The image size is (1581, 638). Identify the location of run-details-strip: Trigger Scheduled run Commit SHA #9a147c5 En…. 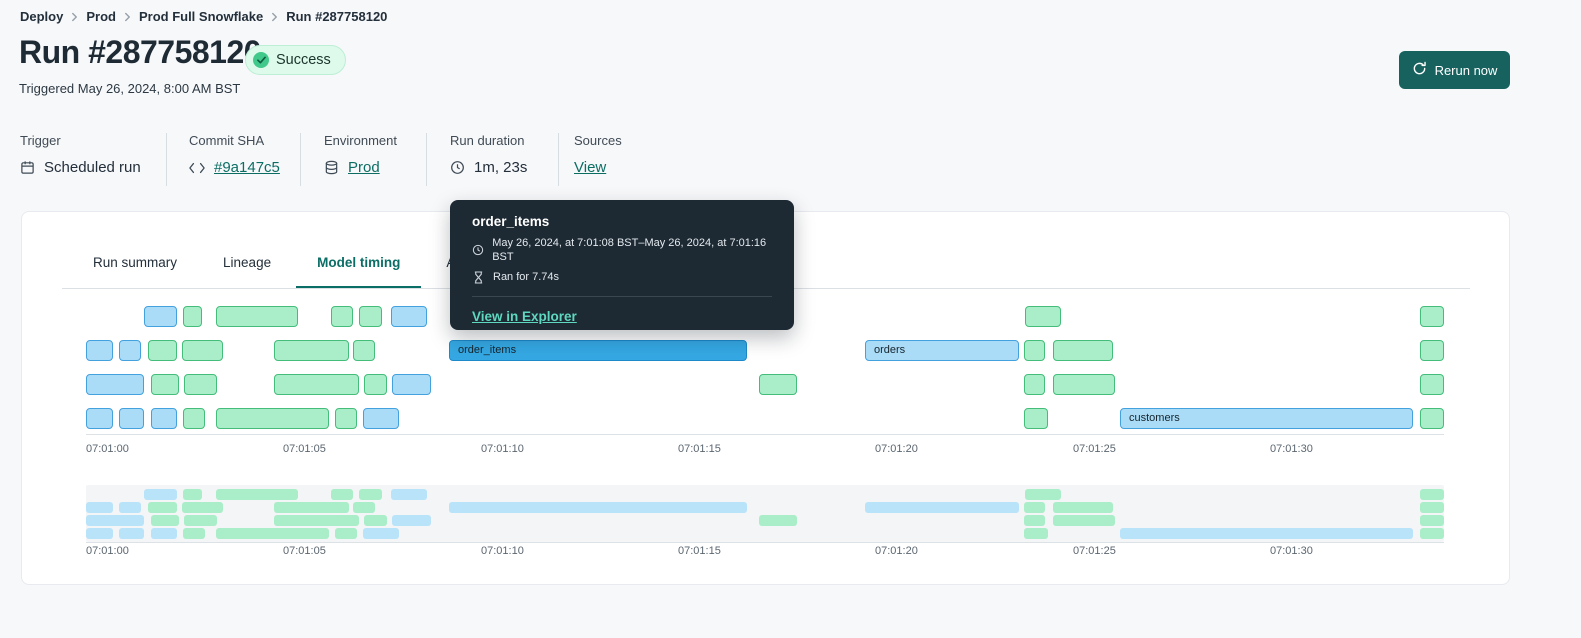
(790, 161).